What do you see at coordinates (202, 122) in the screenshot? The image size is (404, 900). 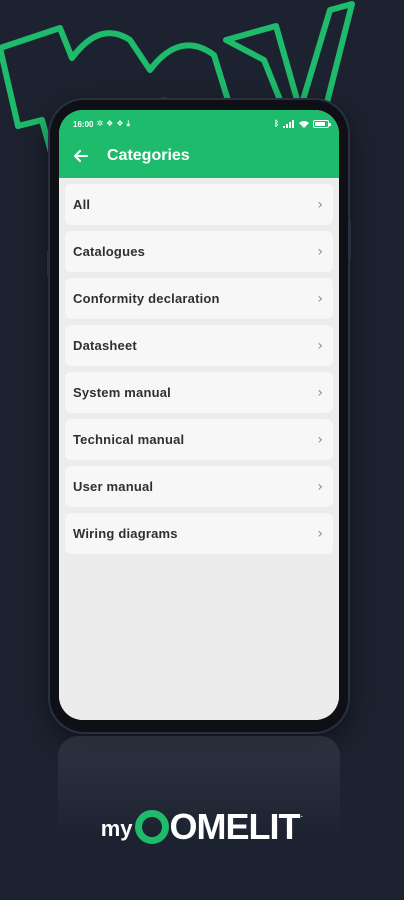 I see `status-bar: 16:00 ✲ ❖ ❖ ⤓ ᛒ` at bounding box center [202, 122].